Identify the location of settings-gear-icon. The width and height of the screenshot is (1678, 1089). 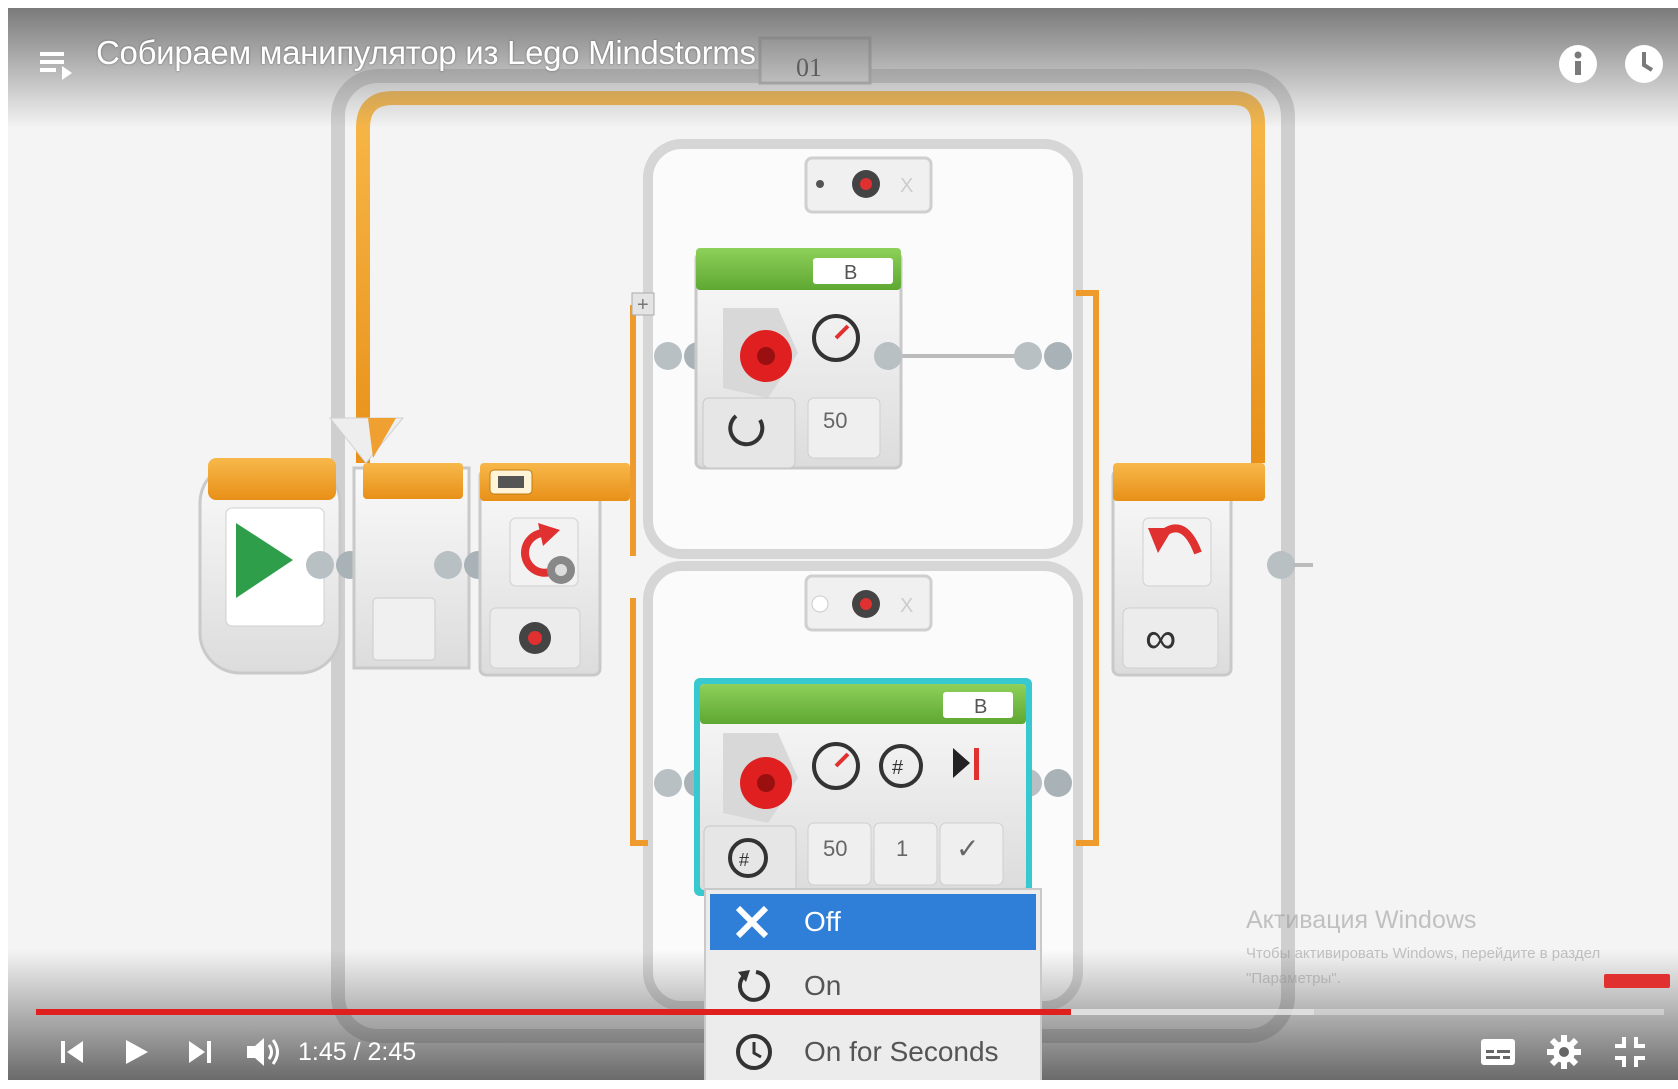
(1564, 1052).